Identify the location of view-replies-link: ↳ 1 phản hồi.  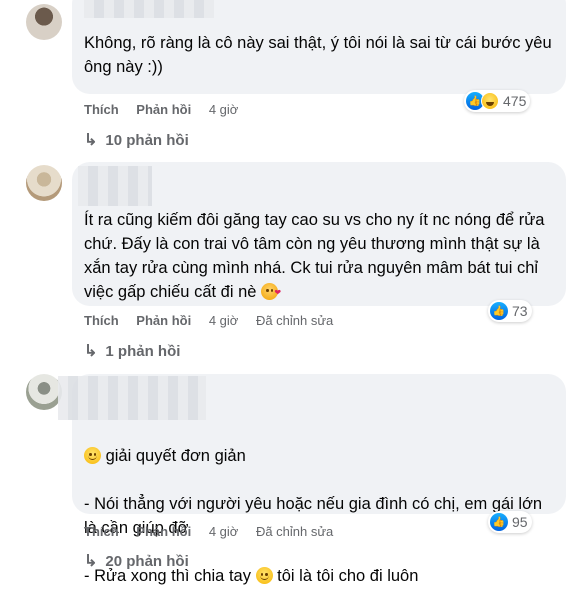
(132, 351).